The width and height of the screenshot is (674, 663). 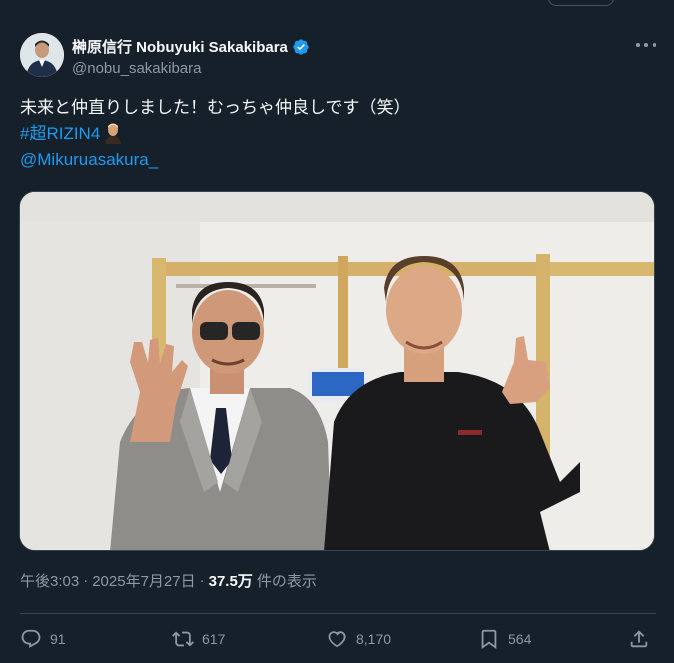 I want to click on views-label: 件の表示, so click(x=286, y=581).